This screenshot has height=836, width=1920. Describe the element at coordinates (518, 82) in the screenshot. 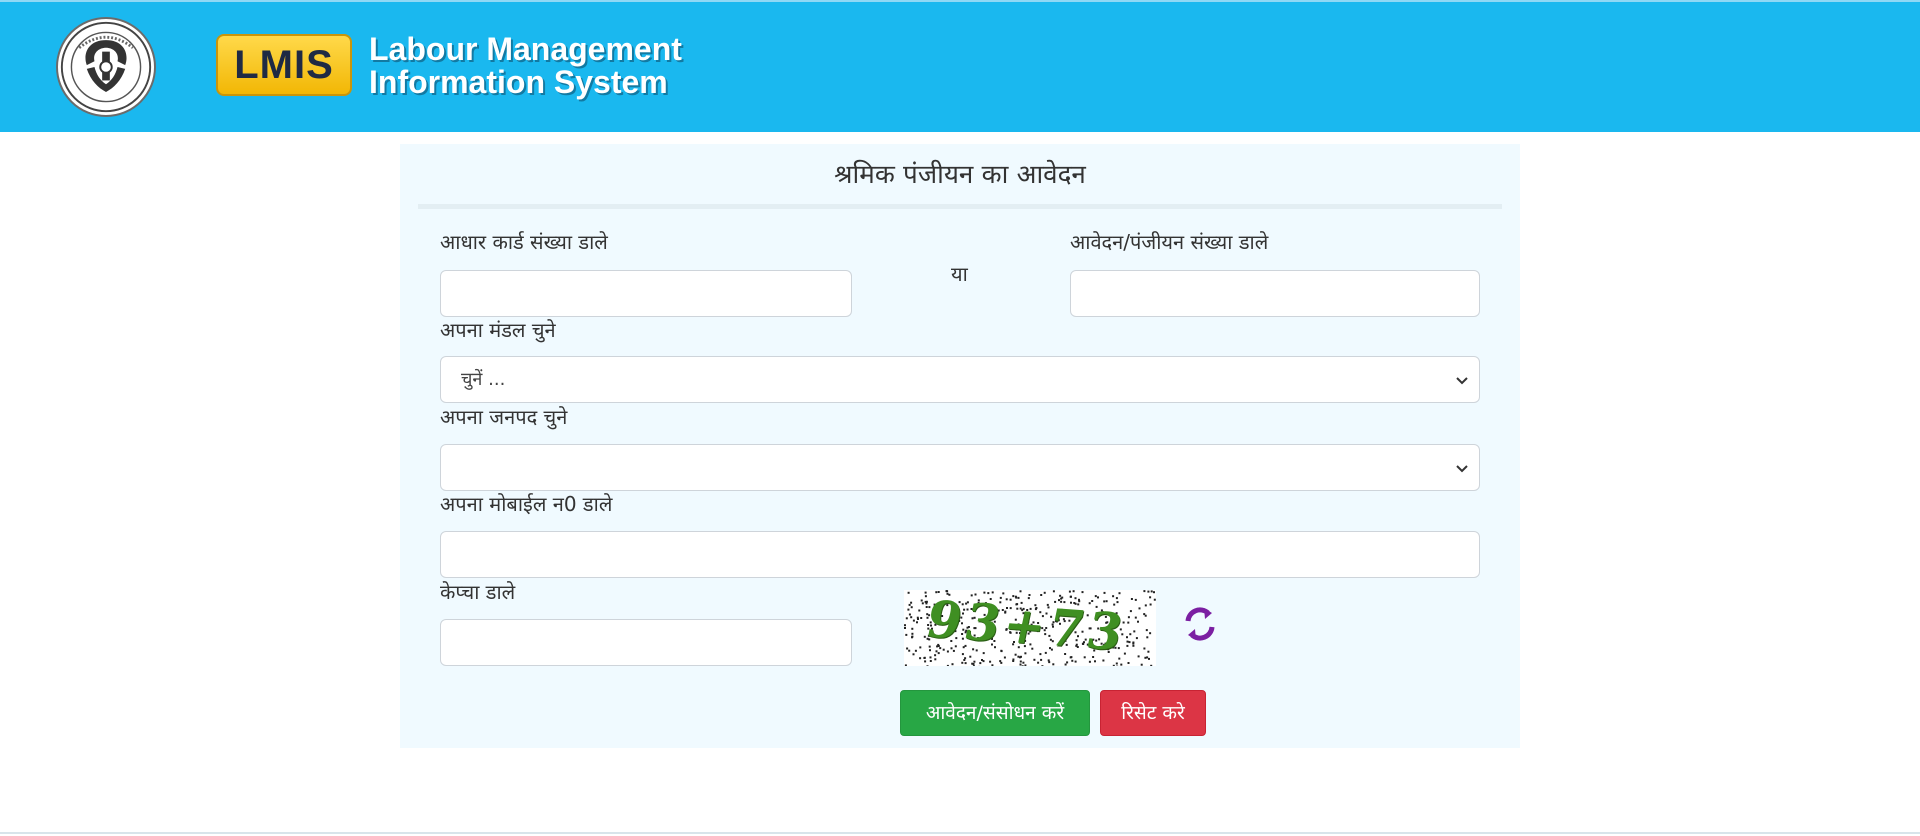

I see `site-title-line2: Information System` at that location.